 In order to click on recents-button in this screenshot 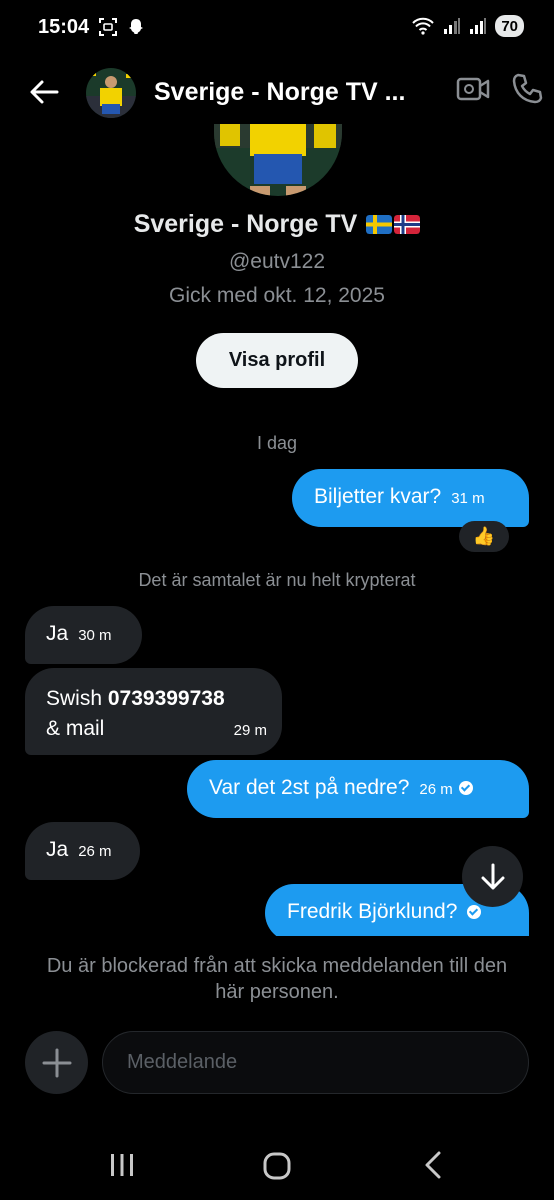, I will do `click(122, 1167)`.